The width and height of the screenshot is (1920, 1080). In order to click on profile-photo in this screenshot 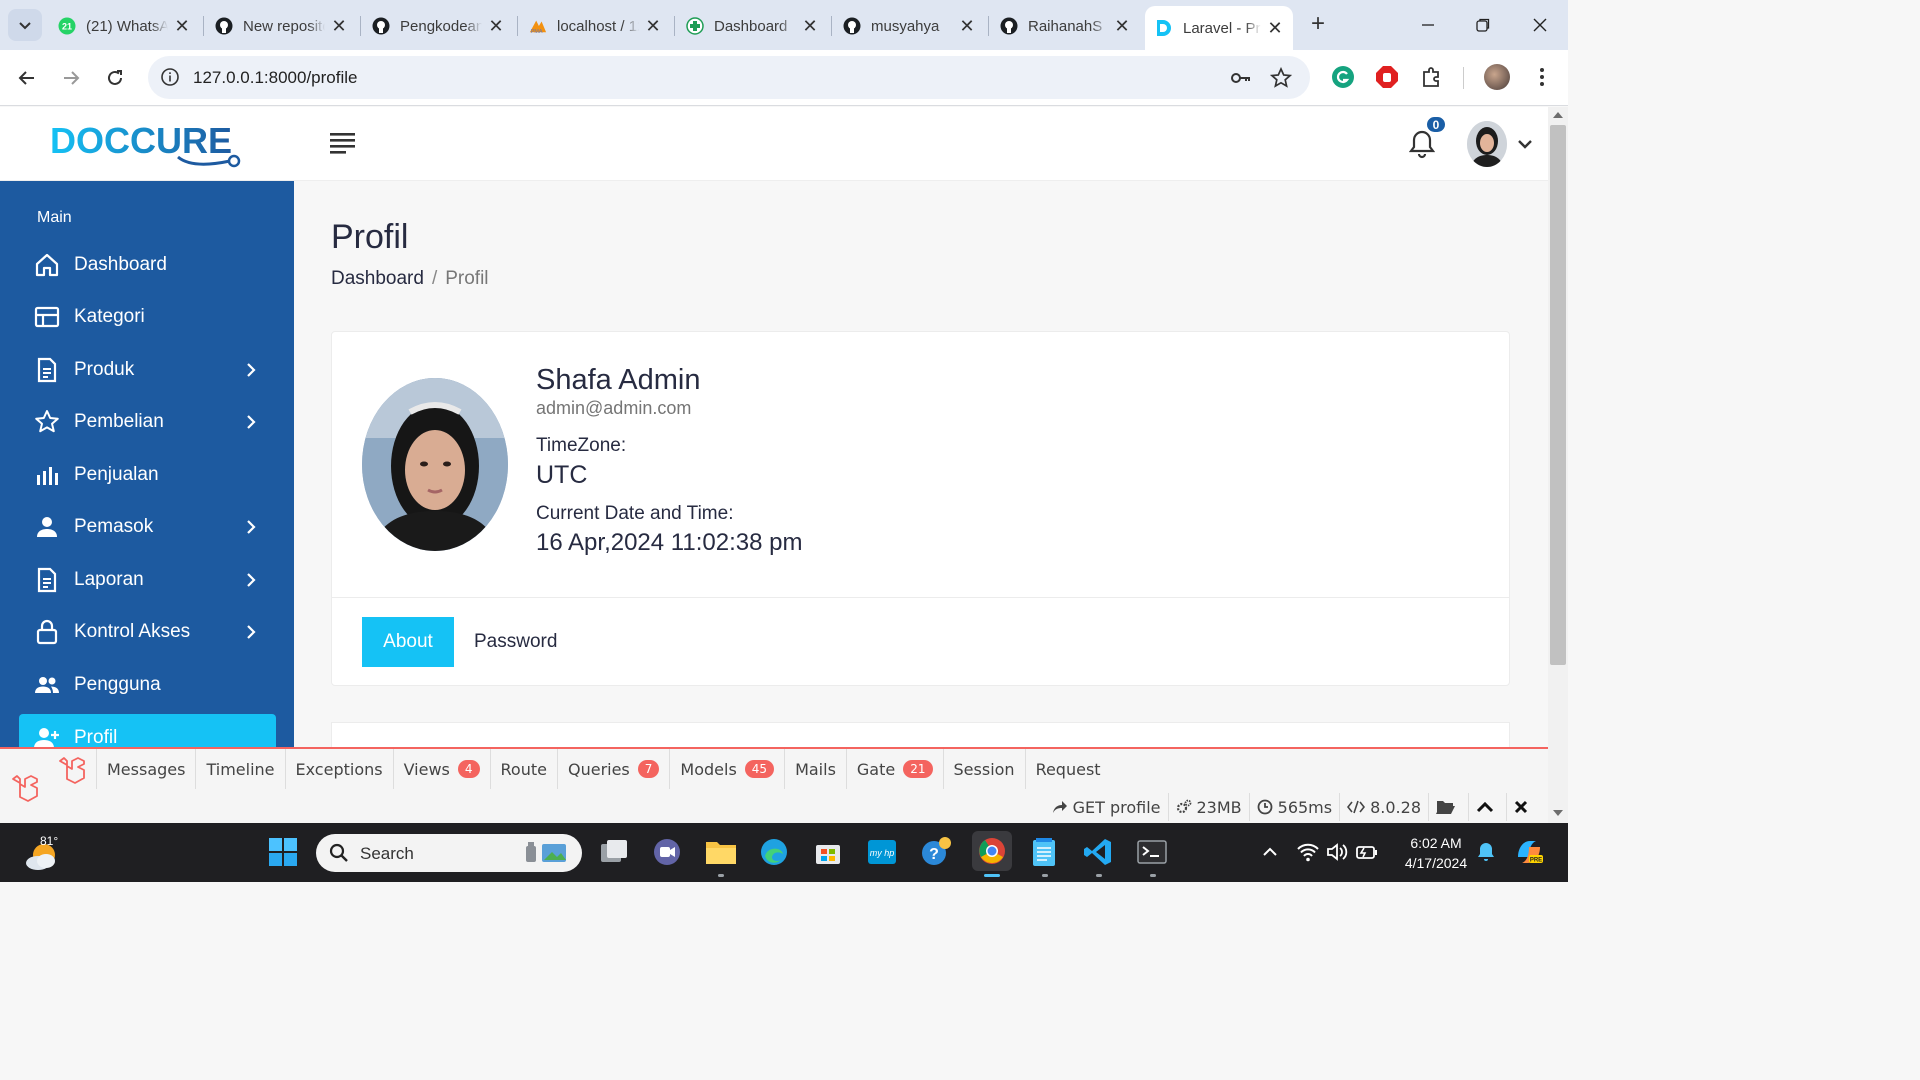, I will do `click(435, 464)`.